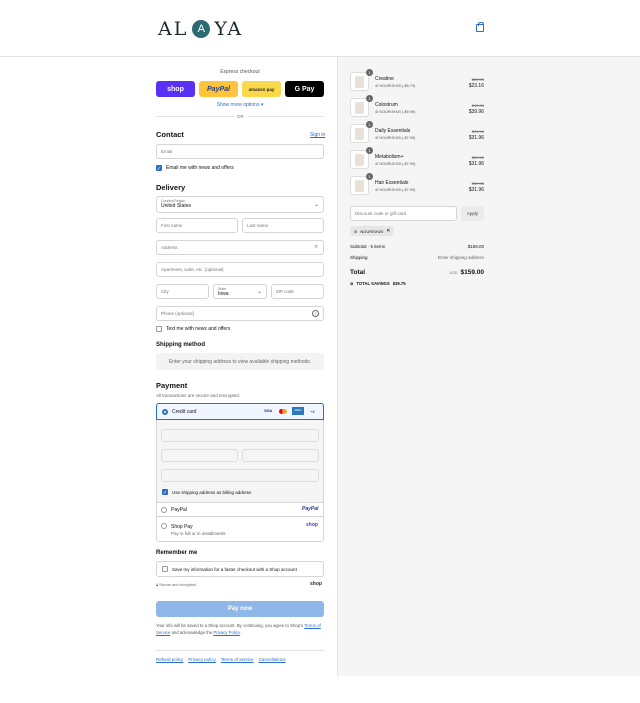  I want to click on expiration-field, so click(199, 455).